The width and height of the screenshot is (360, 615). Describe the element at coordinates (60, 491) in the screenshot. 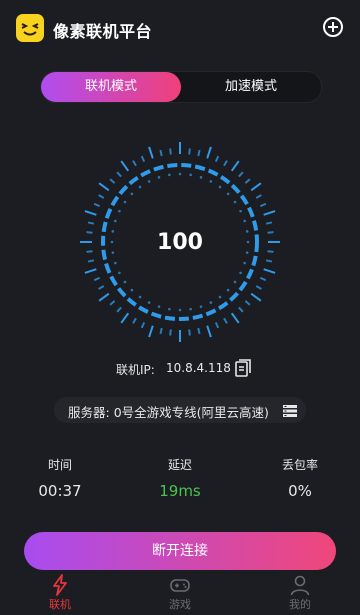

I see `stat-time-value: 00:37` at that location.